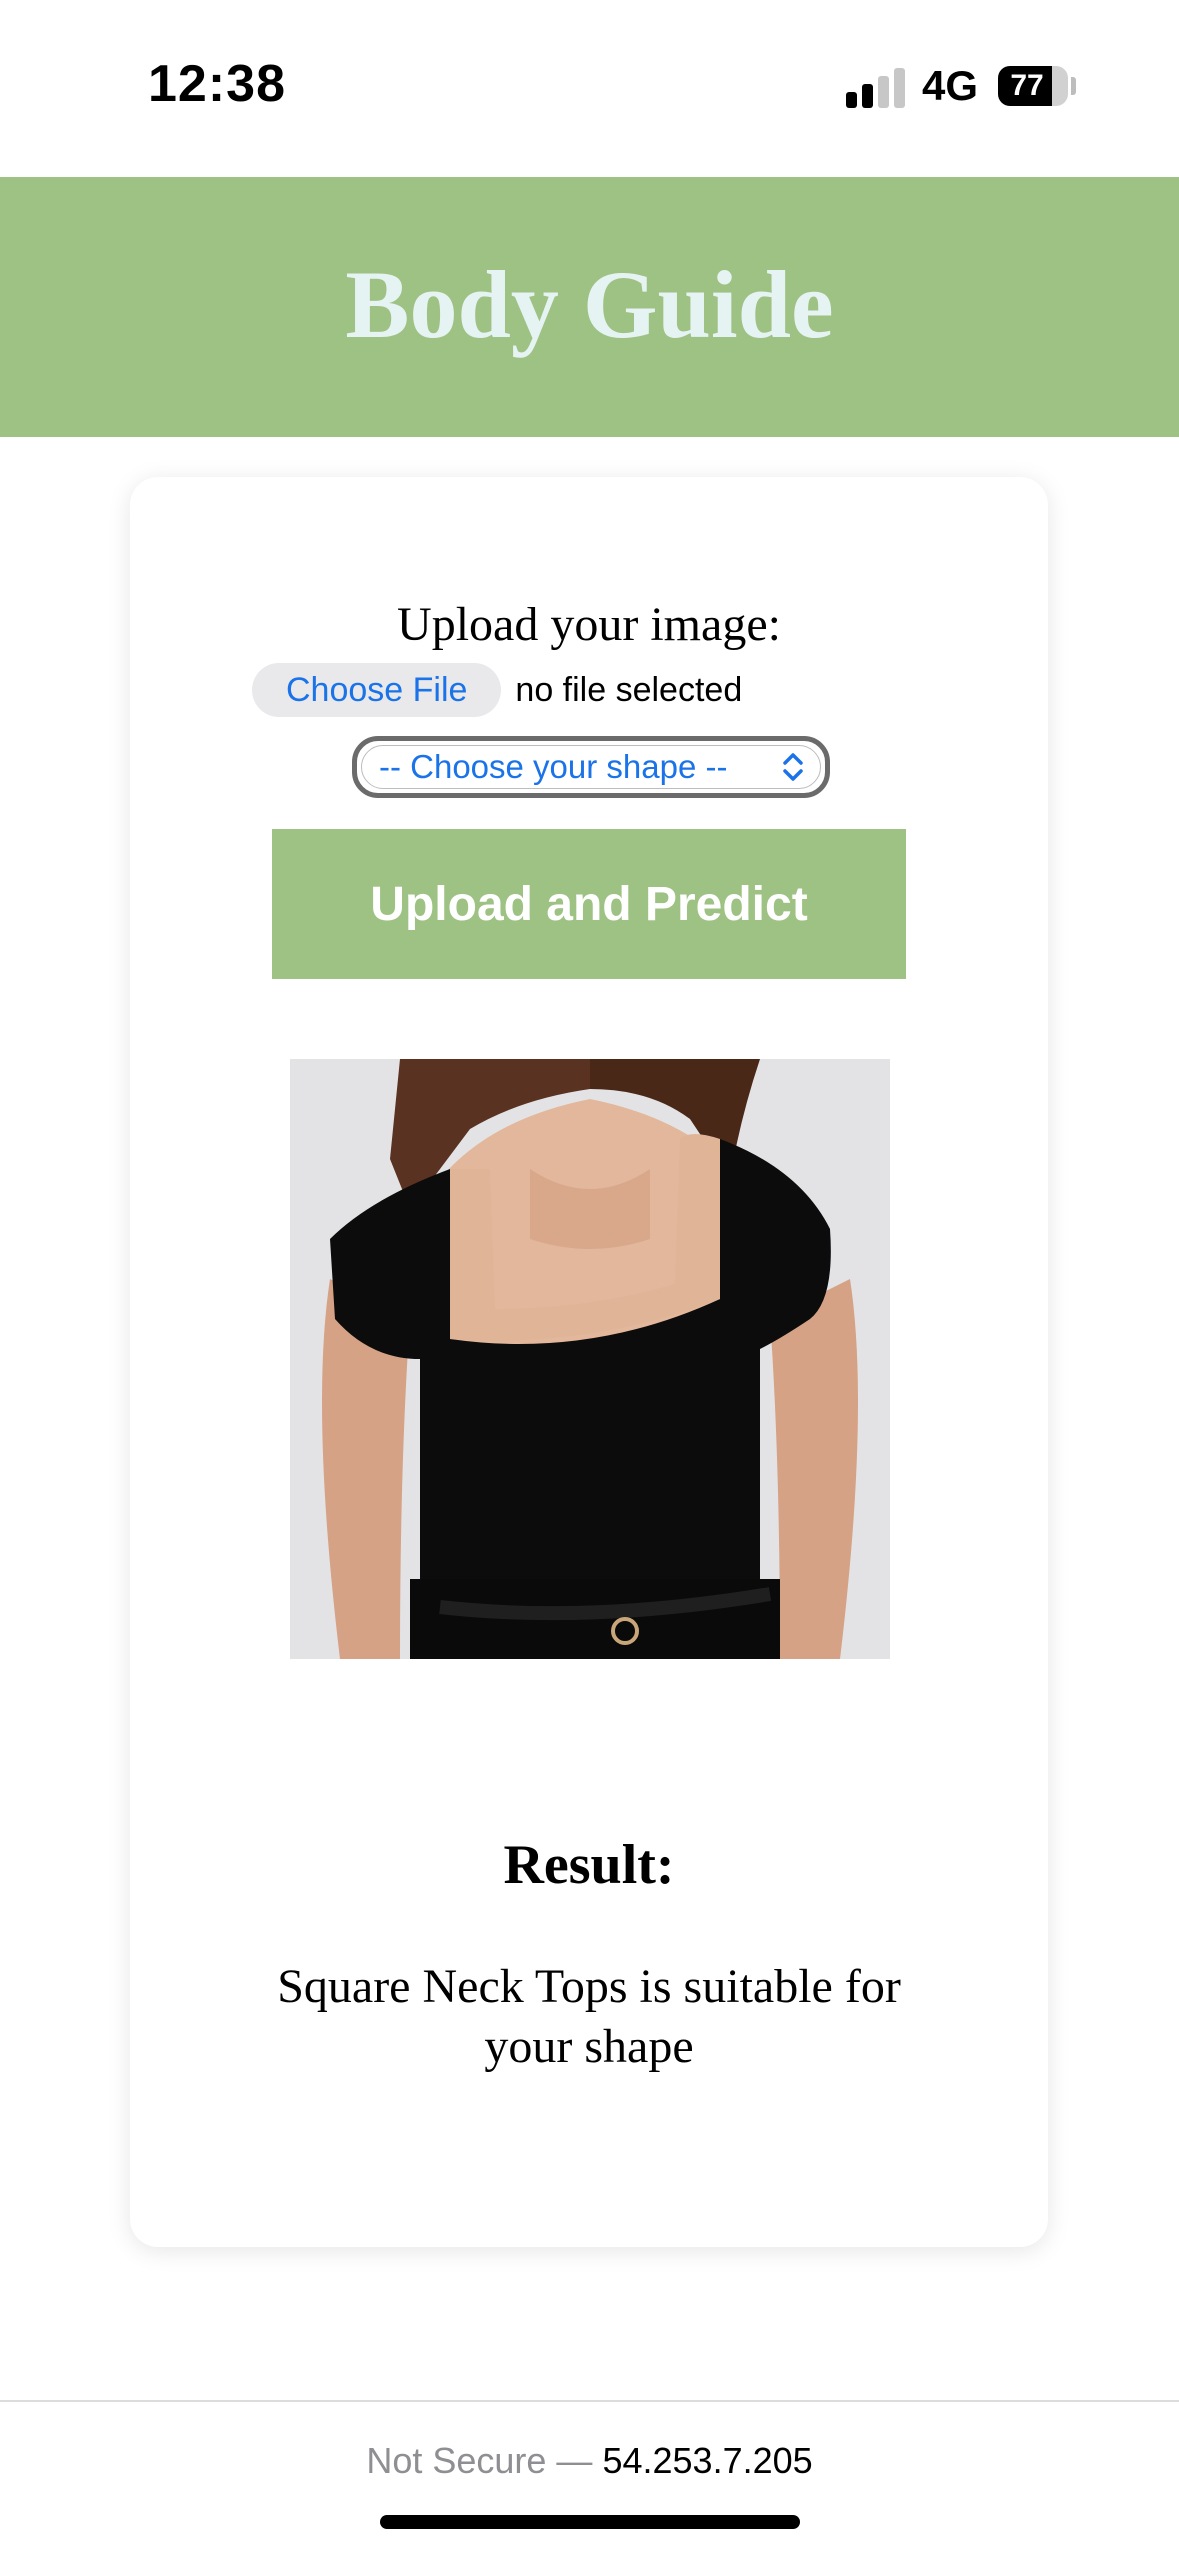 This screenshot has width=1179, height=2558. I want to click on upload-label: Upload your image:, so click(589, 624).